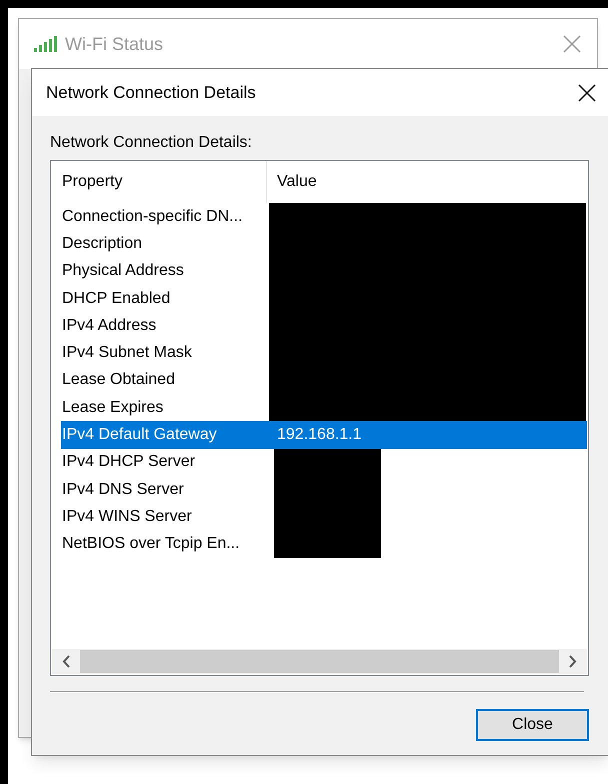 This screenshot has width=608, height=784. Describe the element at coordinates (123, 271) in the screenshot. I see `property-cell-text: Physical Address` at that location.